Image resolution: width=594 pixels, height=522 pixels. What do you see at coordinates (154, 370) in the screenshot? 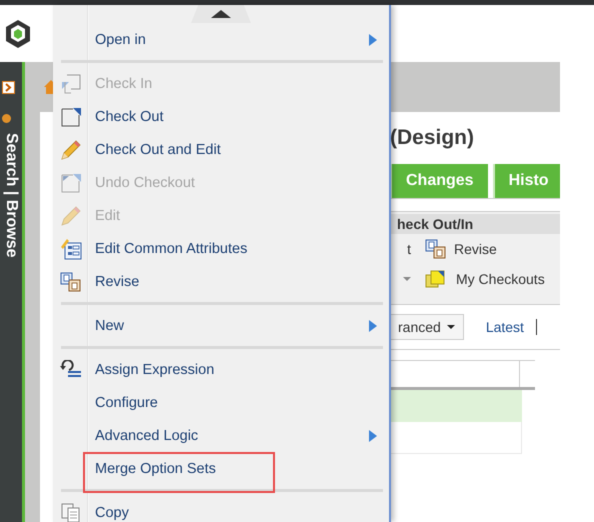
I see `menu-item: Assign Expression` at bounding box center [154, 370].